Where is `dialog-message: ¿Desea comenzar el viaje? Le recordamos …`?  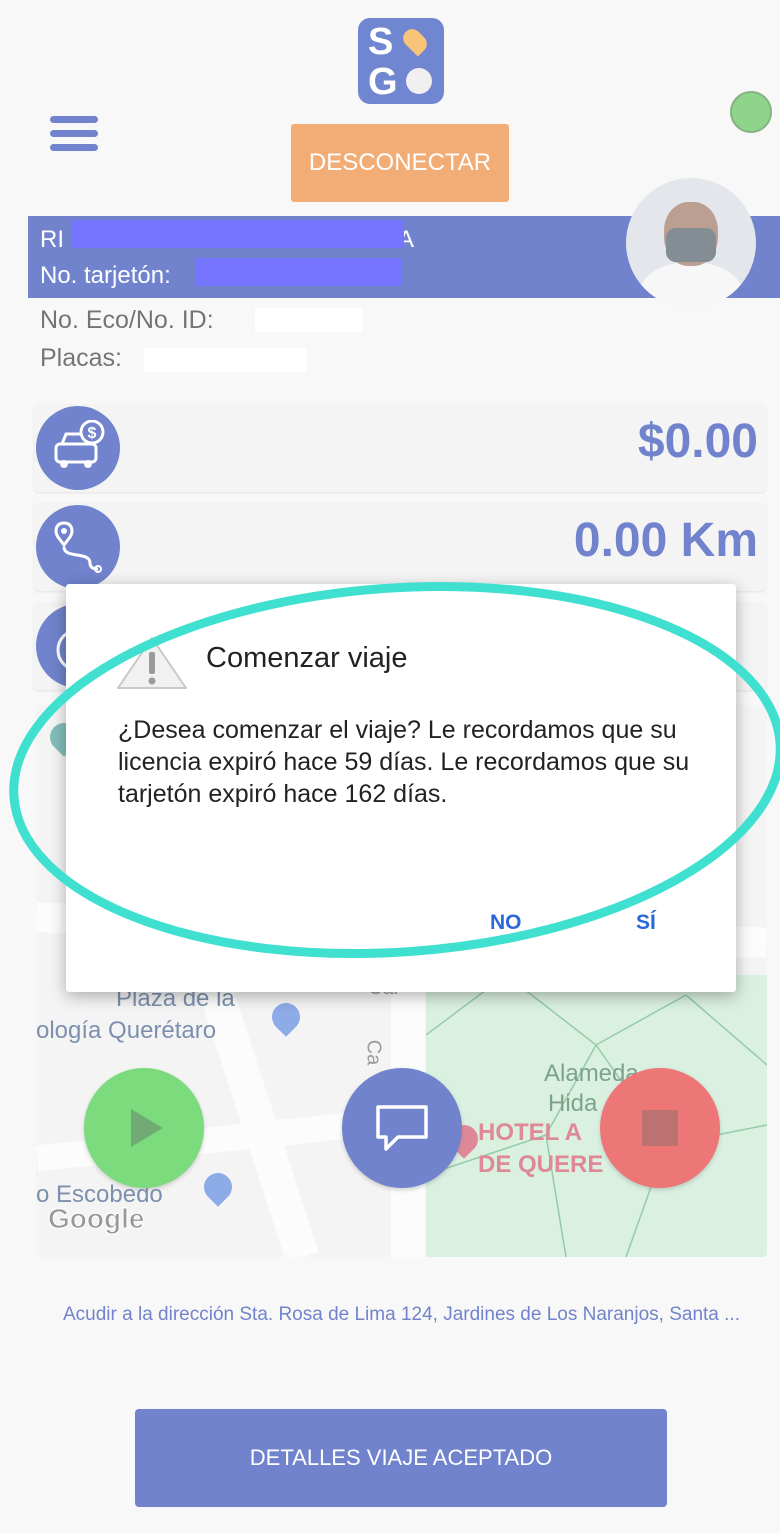
dialog-message: ¿Desea comenzar el viaje? Le recordamos … is located at coordinates (404, 762).